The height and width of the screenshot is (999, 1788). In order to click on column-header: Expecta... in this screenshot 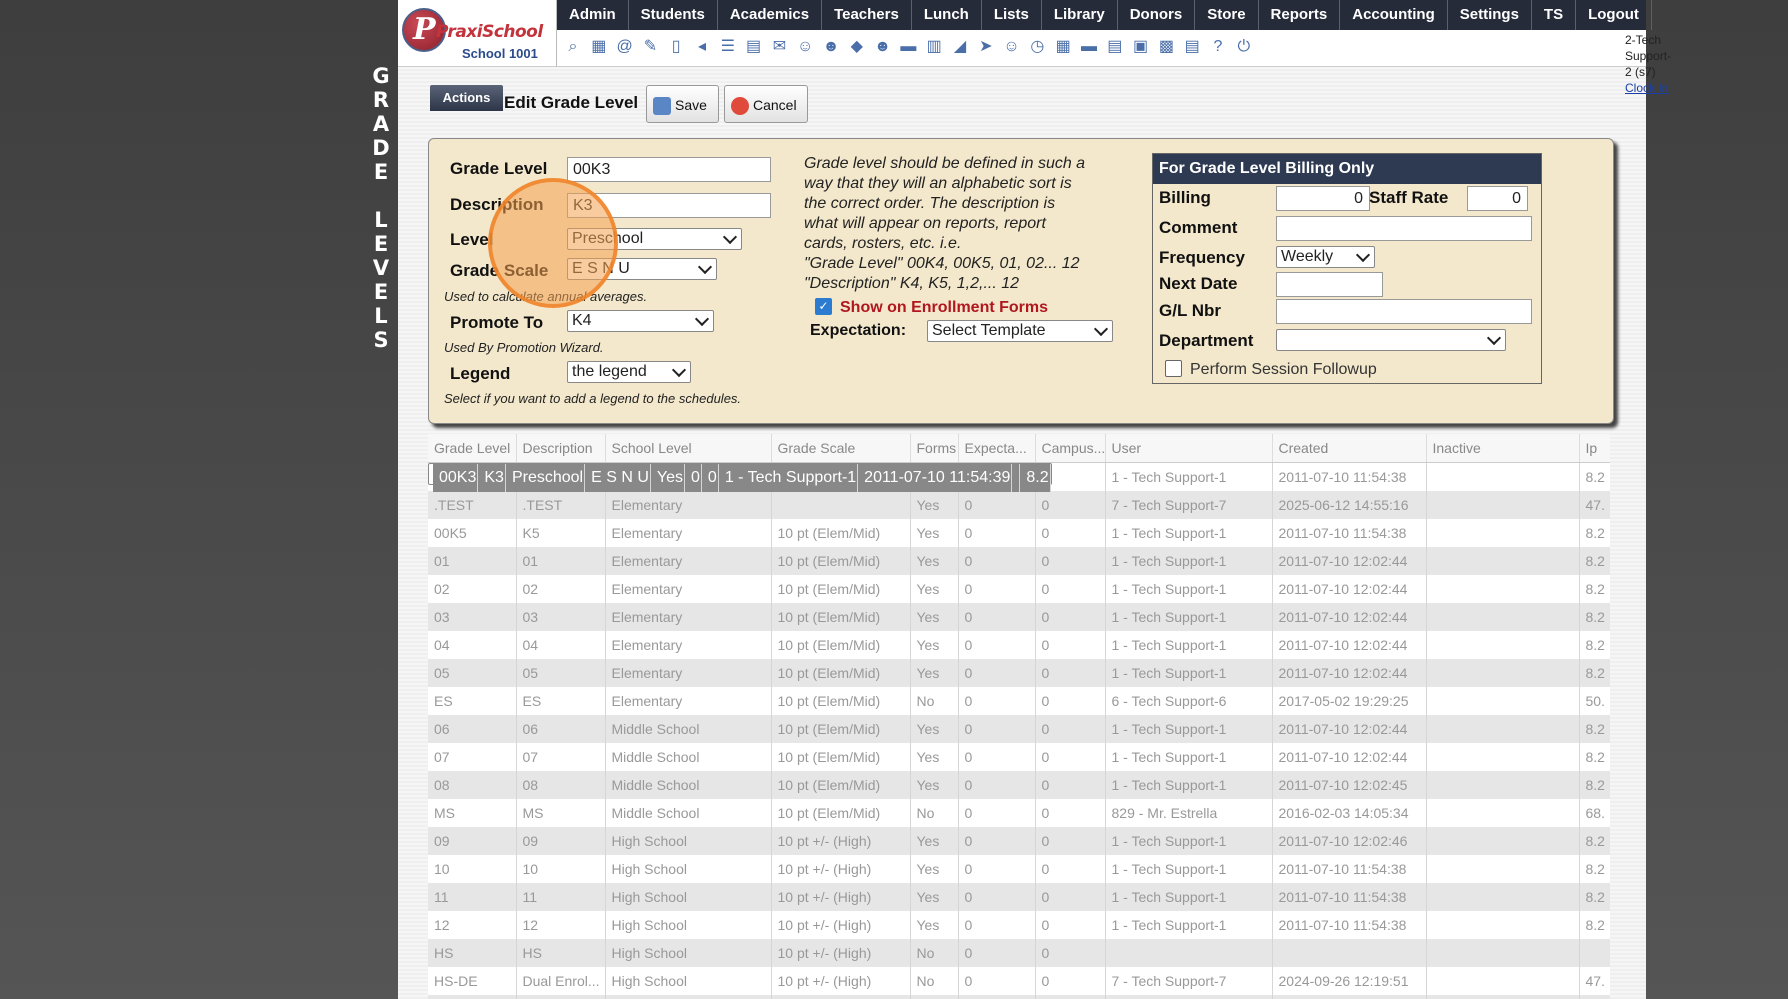, I will do `click(997, 448)`.